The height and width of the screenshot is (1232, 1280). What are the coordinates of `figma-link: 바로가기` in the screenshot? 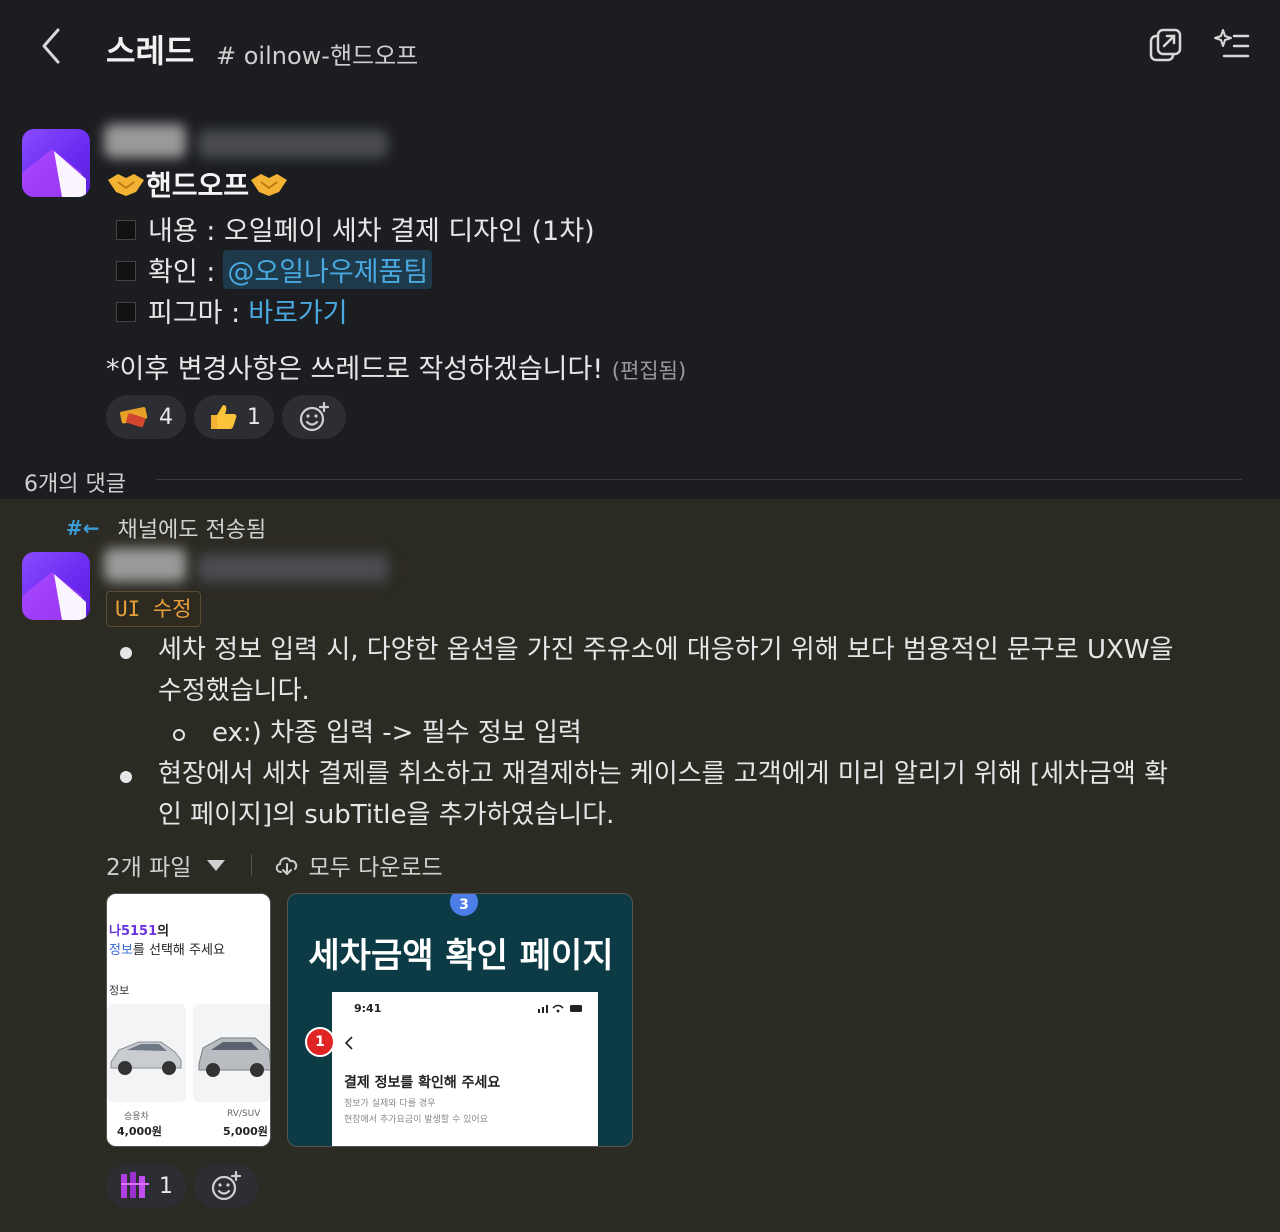 It's located at (297, 310).